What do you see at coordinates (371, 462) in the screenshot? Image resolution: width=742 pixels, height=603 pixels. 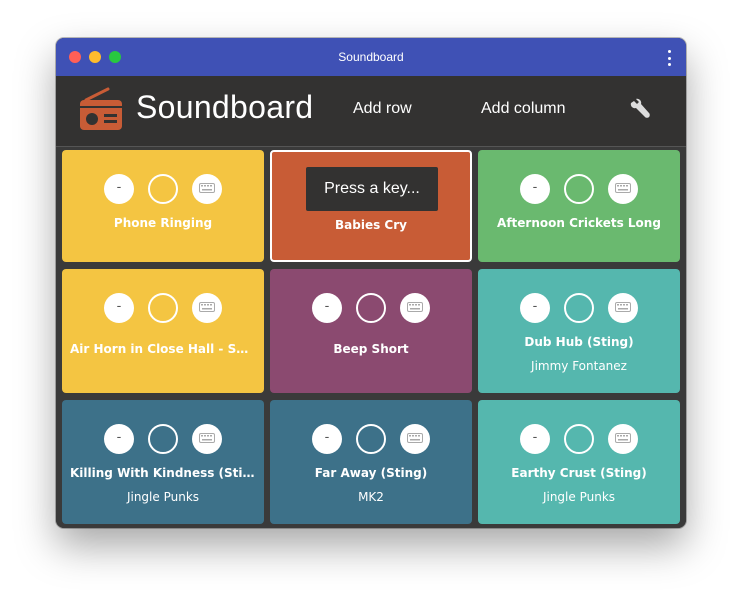 I see `sound-tile: - Far Away (Sting) MK2` at bounding box center [371, 462].